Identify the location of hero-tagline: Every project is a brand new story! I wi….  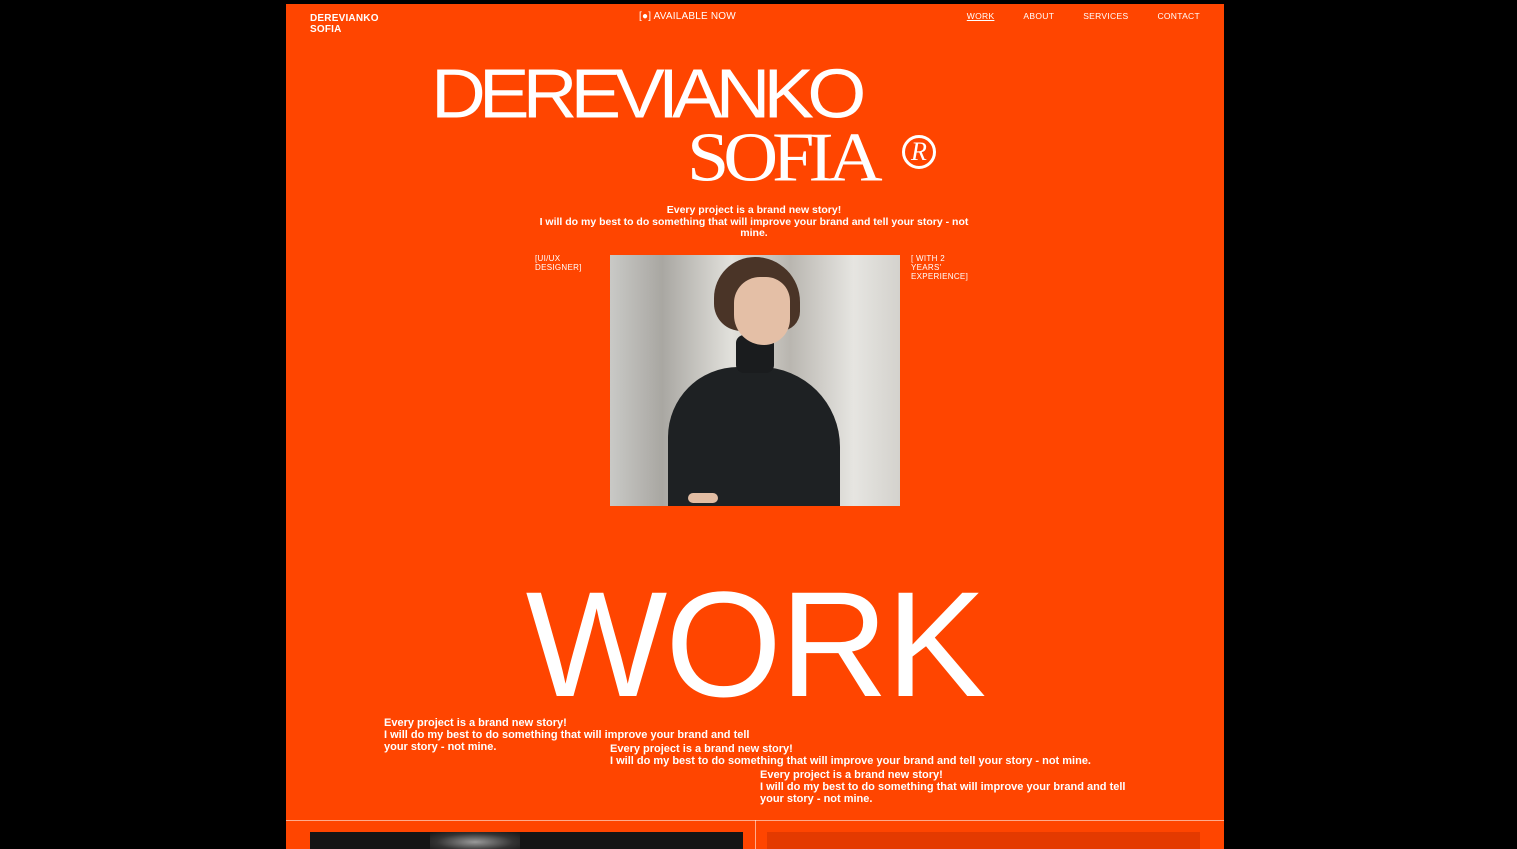
(754, 222).